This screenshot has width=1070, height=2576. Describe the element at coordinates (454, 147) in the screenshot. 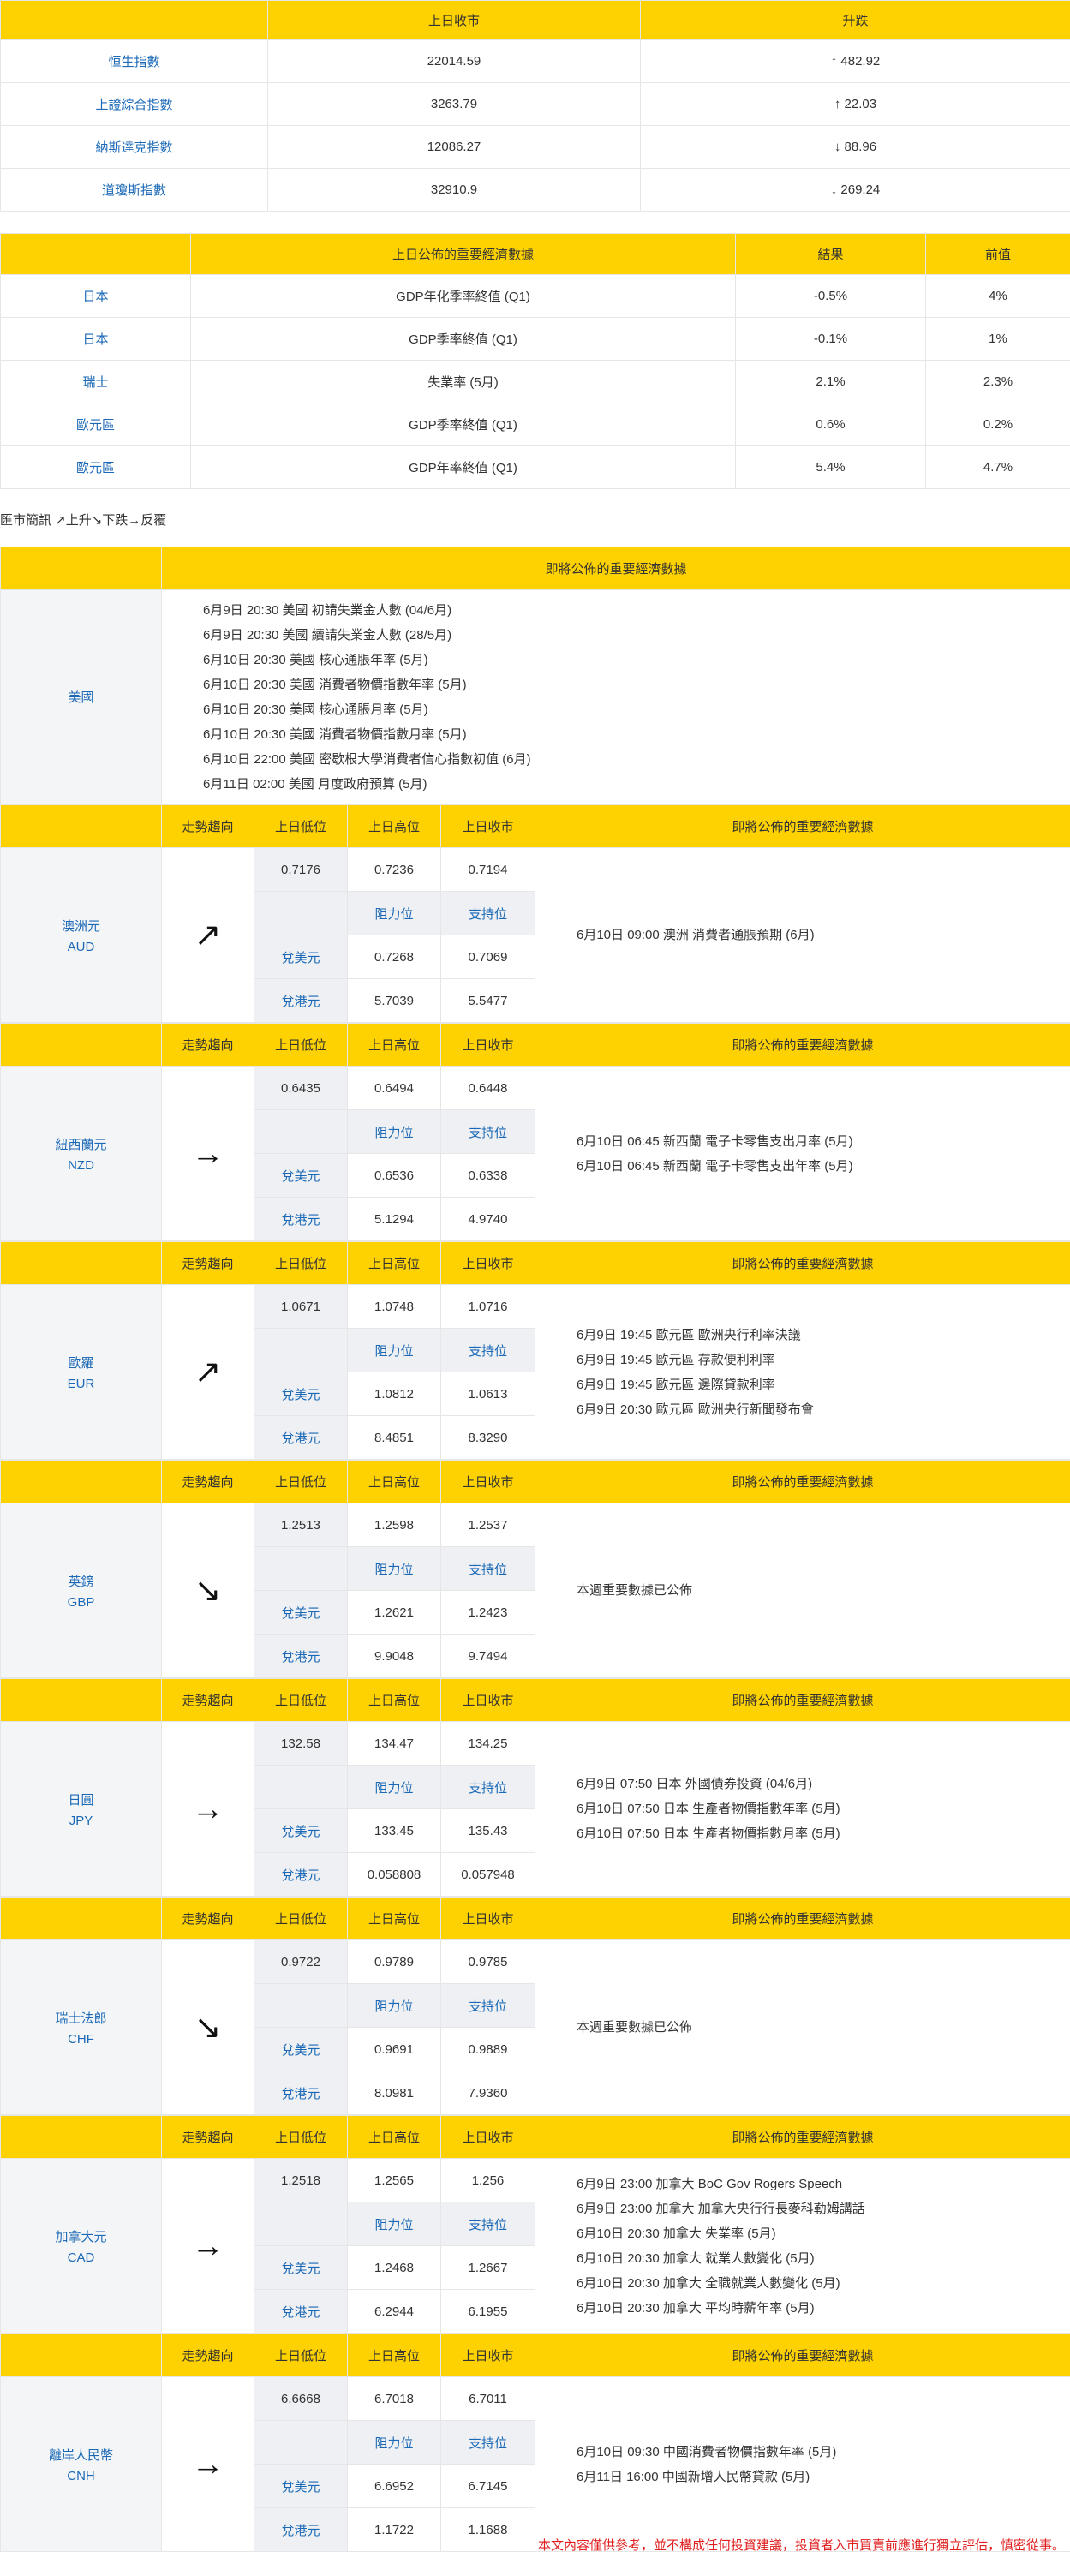

I see `index-close: 12086.27` at that location.